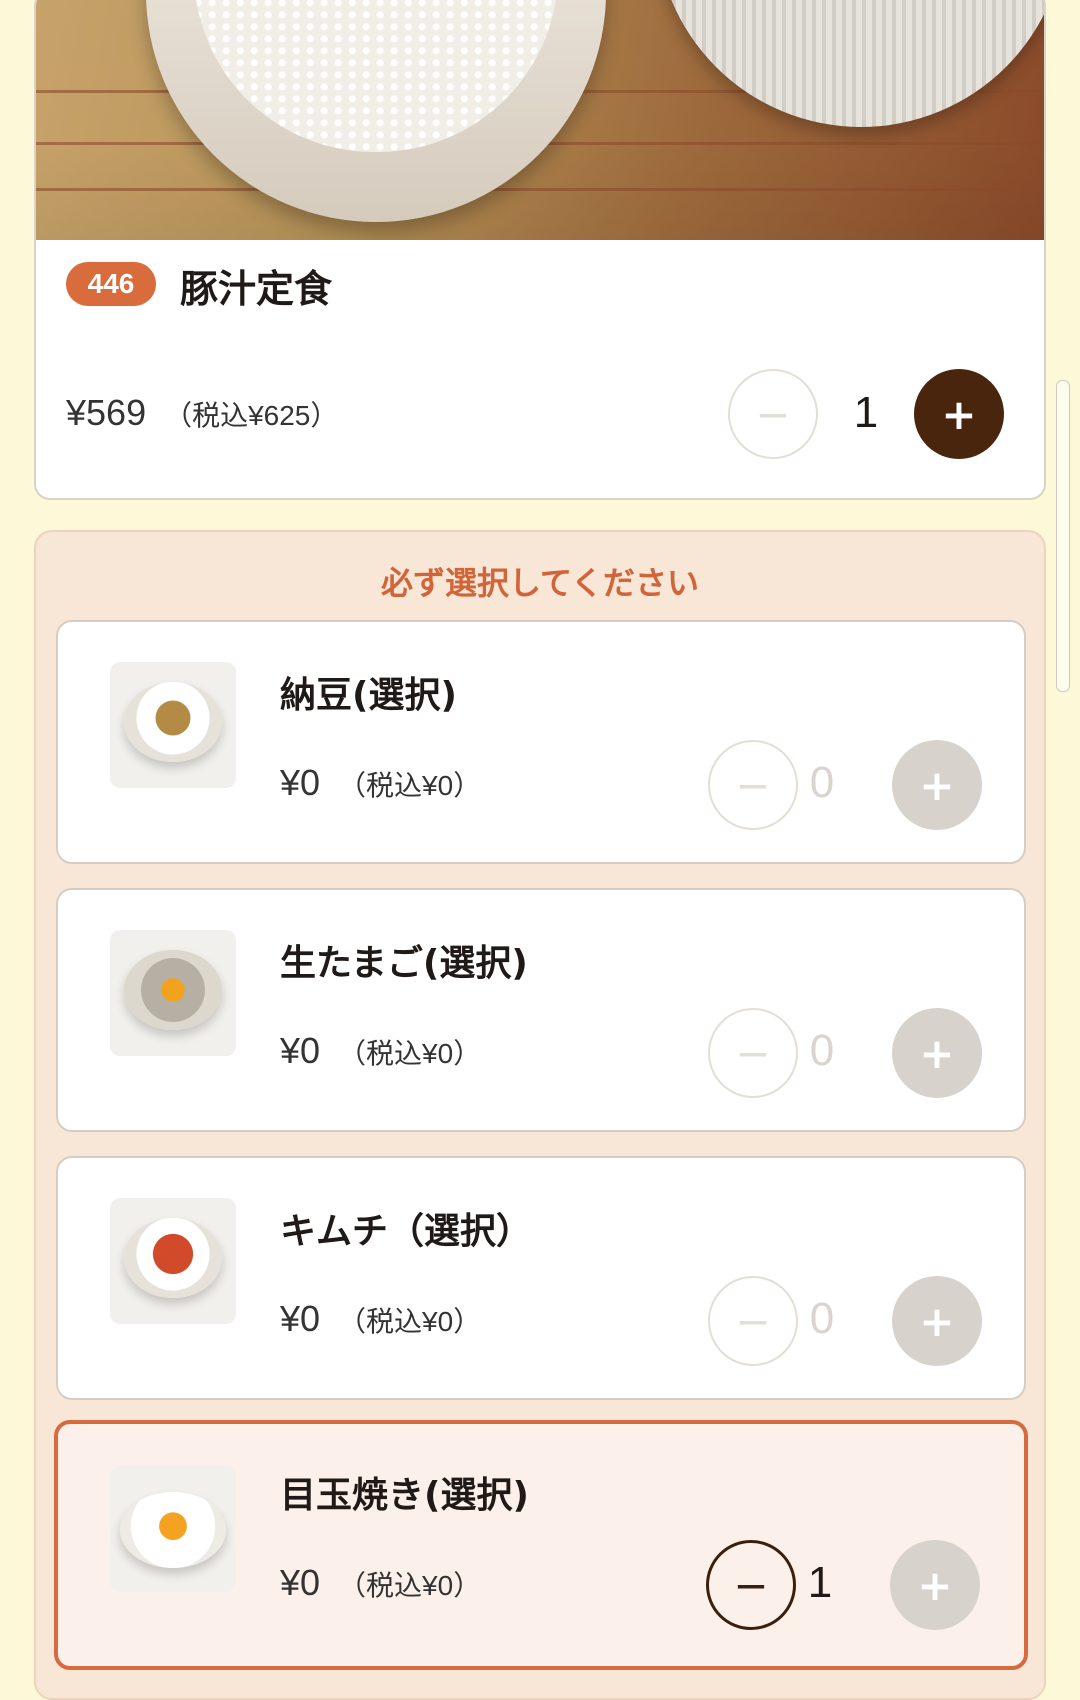 This screenshot has width=1080, height=1700. I want to click on item-price: ¥569 （税込¥625）, so click(202, 413).